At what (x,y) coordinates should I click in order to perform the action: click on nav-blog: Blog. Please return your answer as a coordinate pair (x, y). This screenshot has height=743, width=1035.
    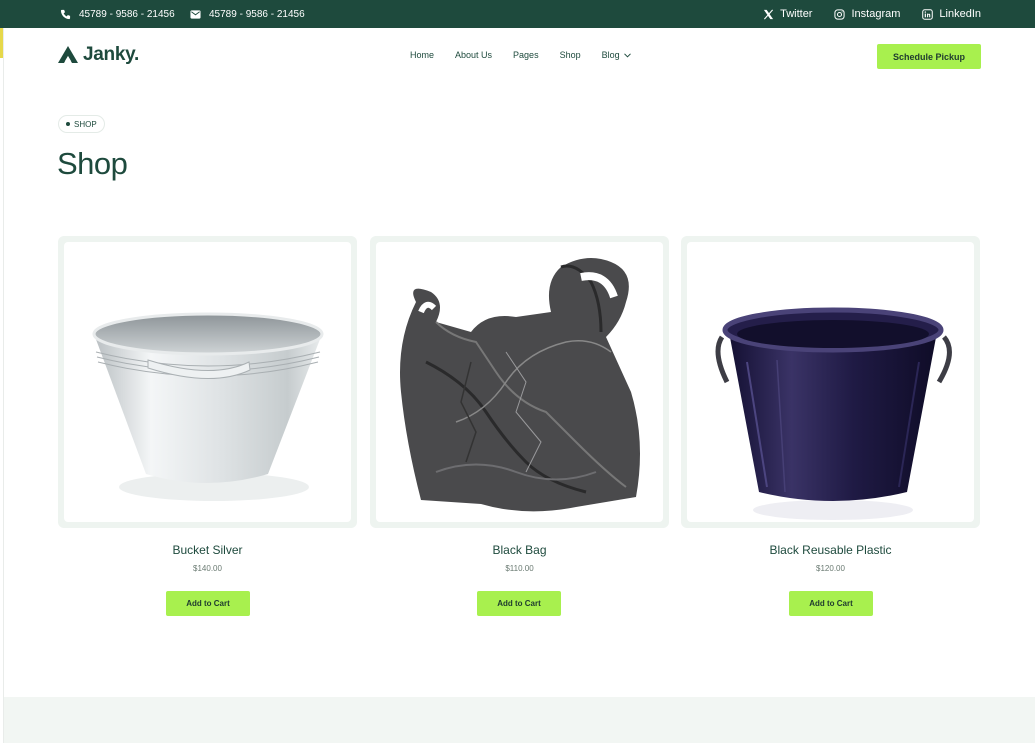
    Looking at the image, I should click on (616, 55).